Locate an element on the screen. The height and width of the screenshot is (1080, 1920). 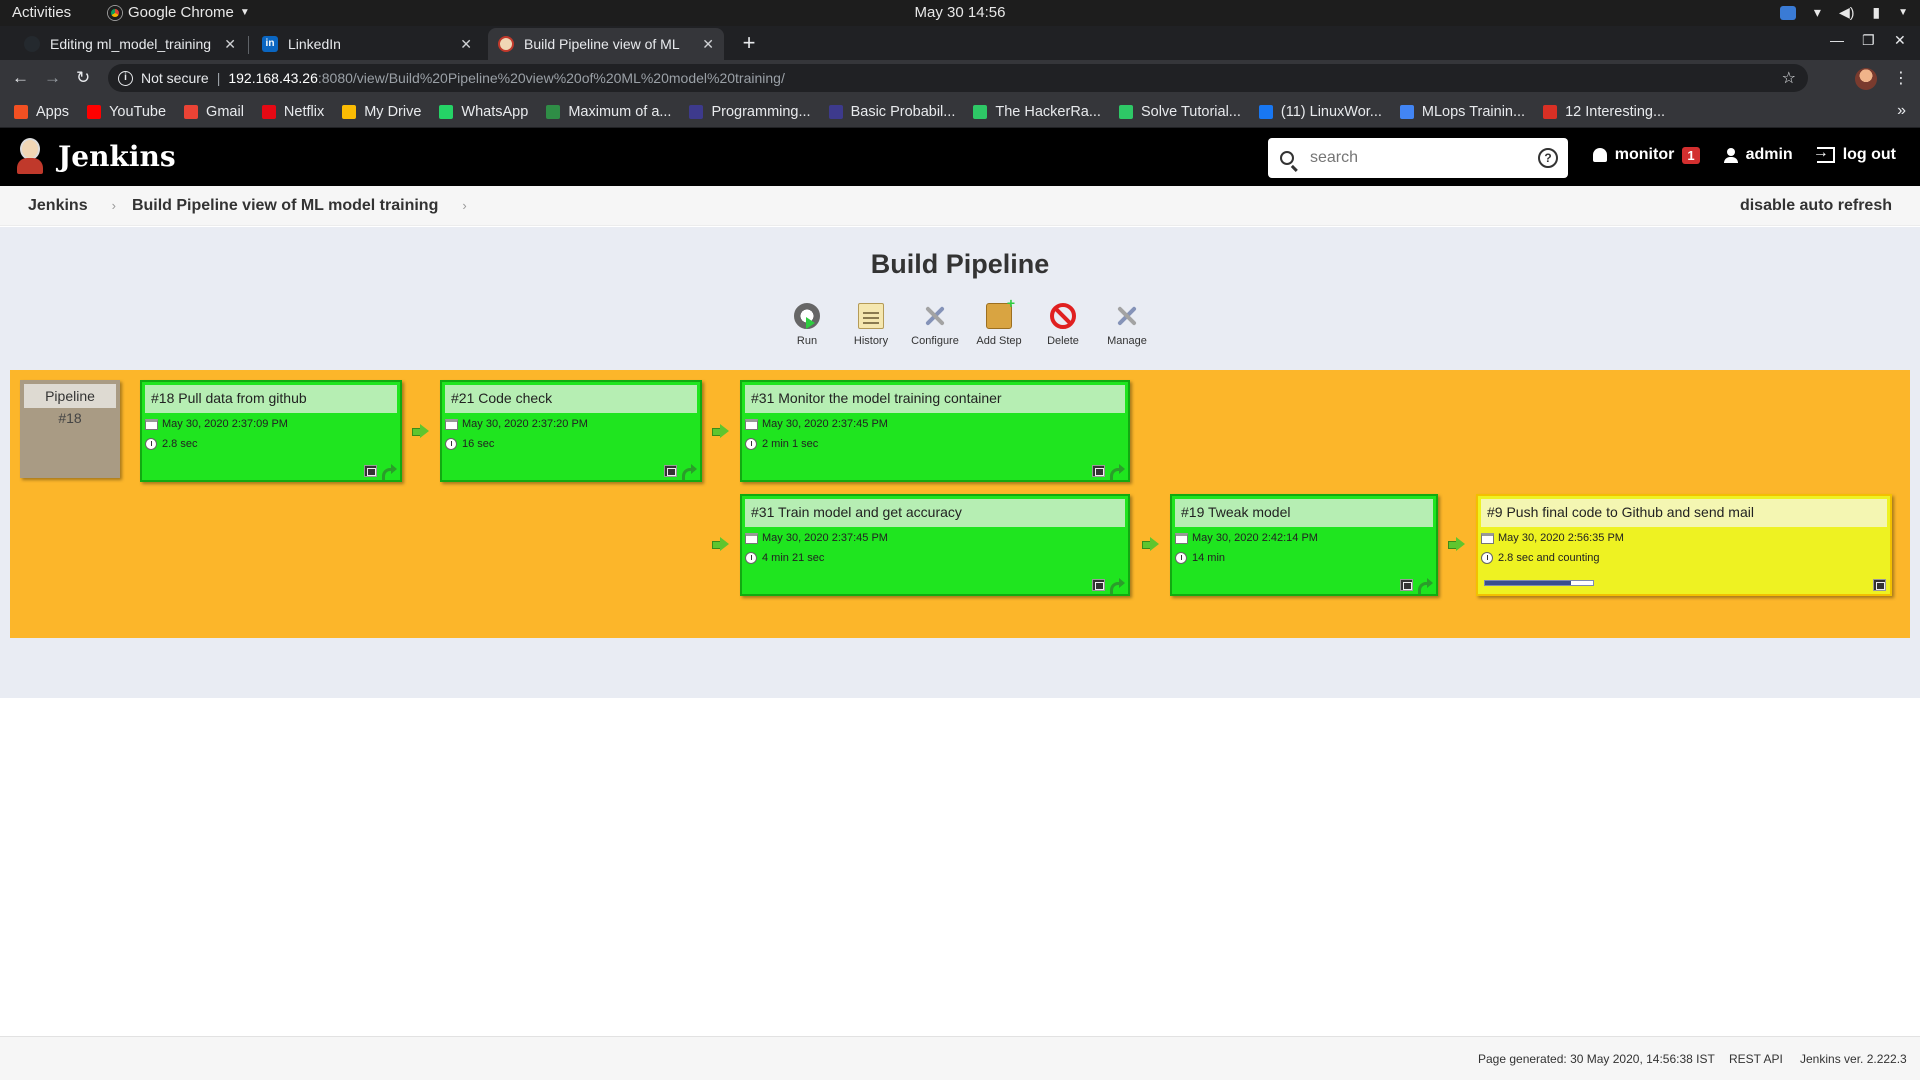
bookmark-item: Gmail is located at coordinates (214, 112).